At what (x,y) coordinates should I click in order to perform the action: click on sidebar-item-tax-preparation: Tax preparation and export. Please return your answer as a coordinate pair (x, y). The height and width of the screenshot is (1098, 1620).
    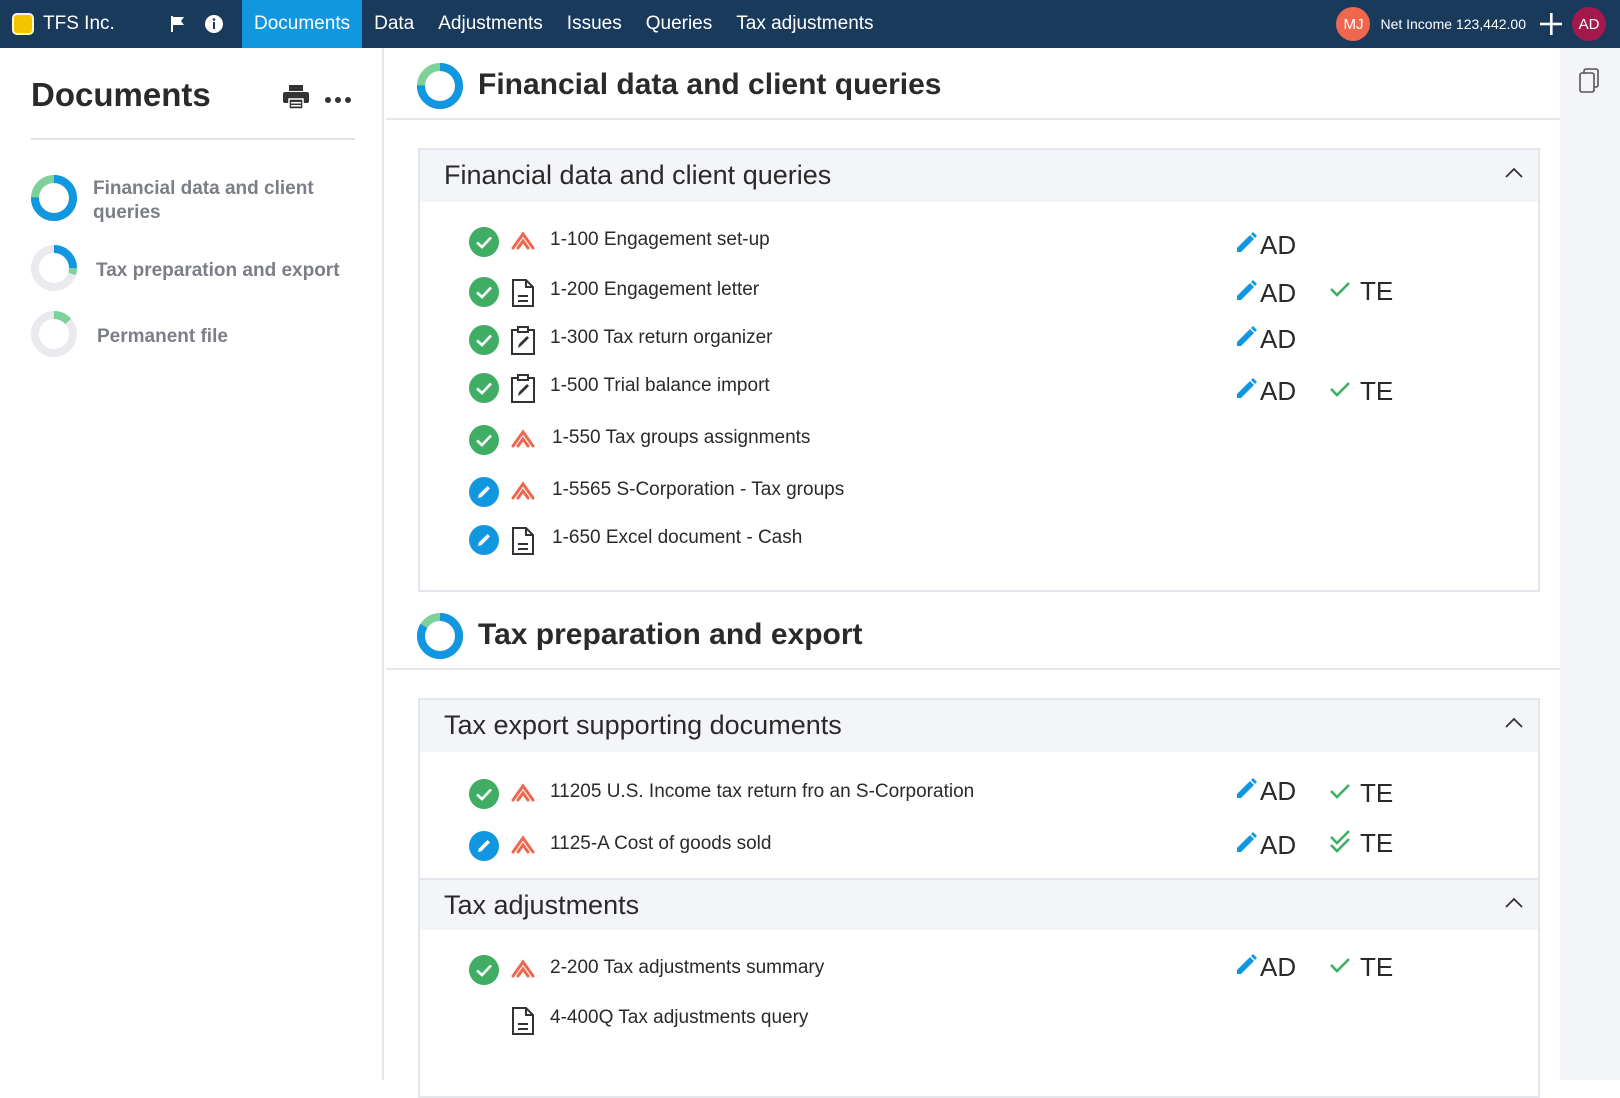
    Looking at the image, I should click on (185, 270).